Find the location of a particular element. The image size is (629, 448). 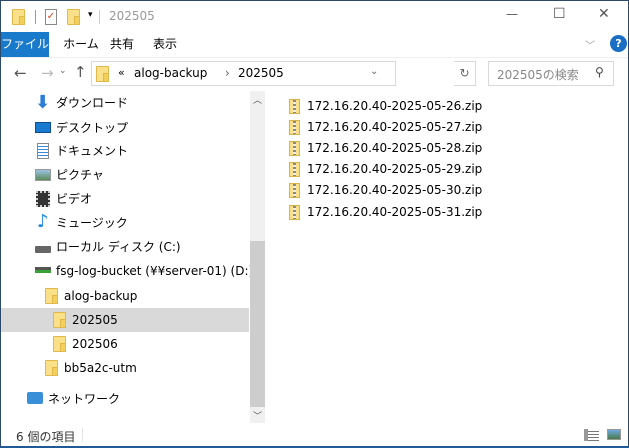

refresh-button: ↻ is located at coordinates (465, 73).